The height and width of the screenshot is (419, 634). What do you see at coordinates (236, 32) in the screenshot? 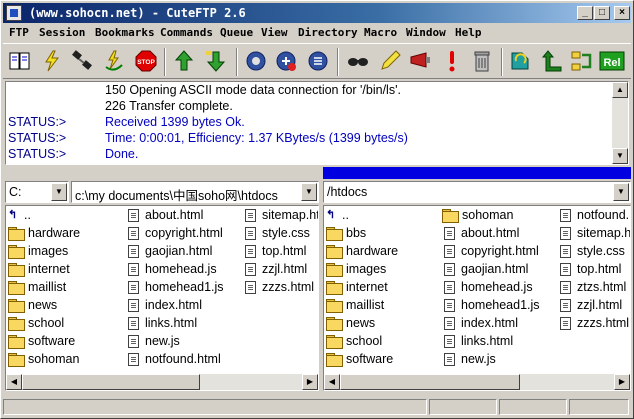
I see `menu-queue: Queue` at bounding box center [236, 32].